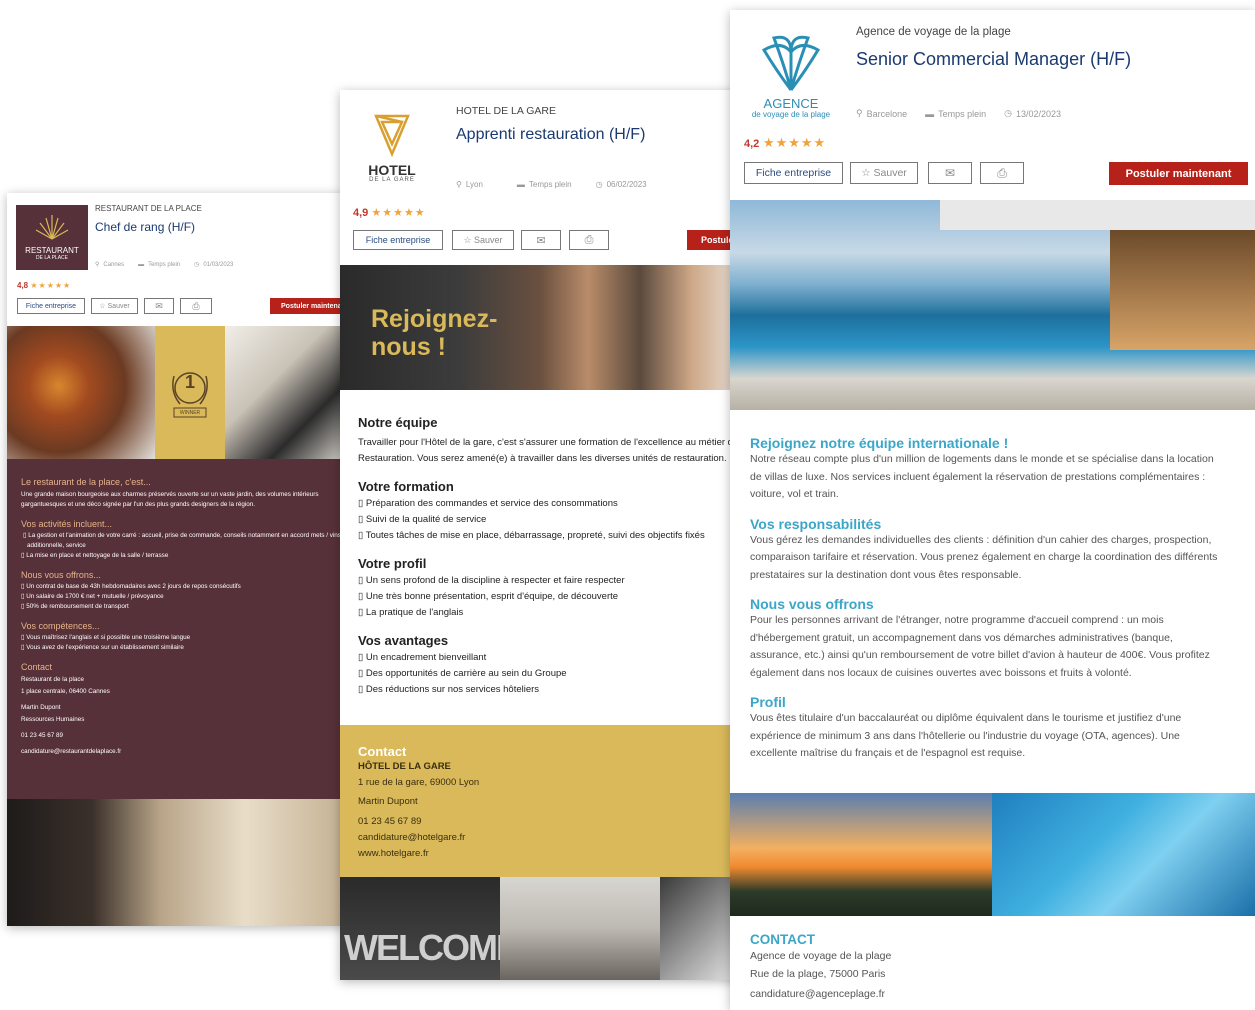 The image size is (1255, 1010). What do you see at coordinates (114, 264) in the screenshot?
I see `location: Cannes` at bounding box center [114, 264].